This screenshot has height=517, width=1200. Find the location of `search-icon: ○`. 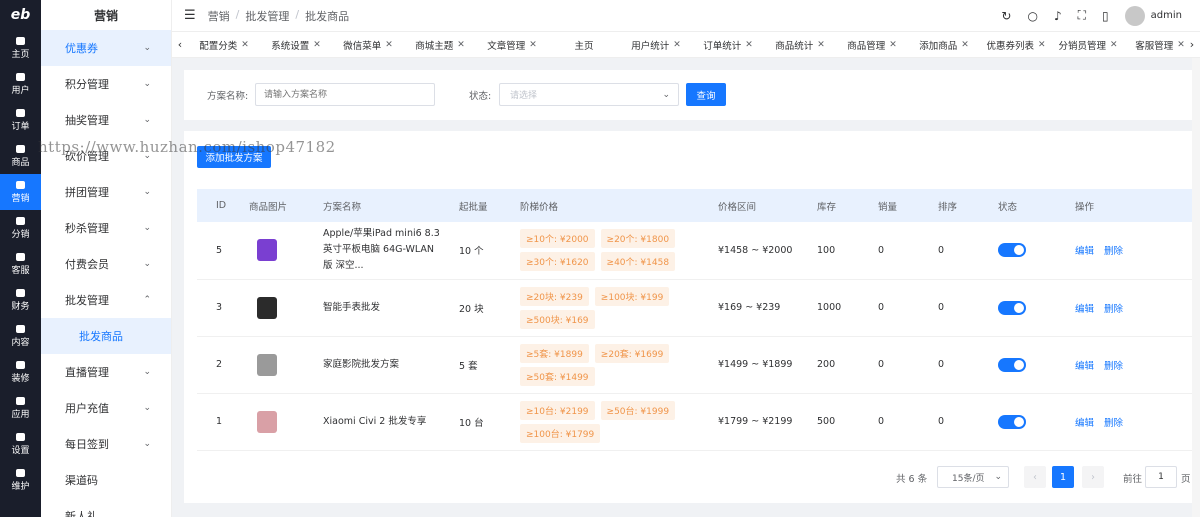

search-icon: ○ is located at coordinates (1032, 16).